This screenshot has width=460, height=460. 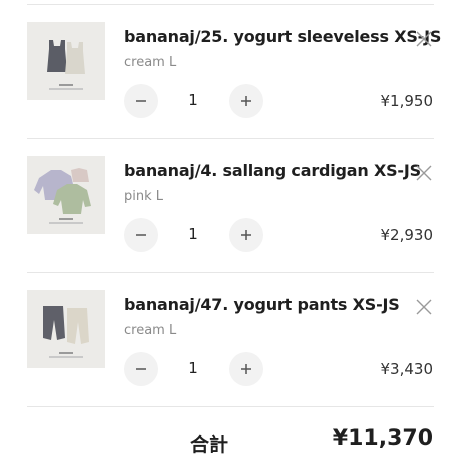 What do you see at coordinates (407, 101) in the screenshot?
I see `item-price: ¥1,950` at bounding box center [407, 101].